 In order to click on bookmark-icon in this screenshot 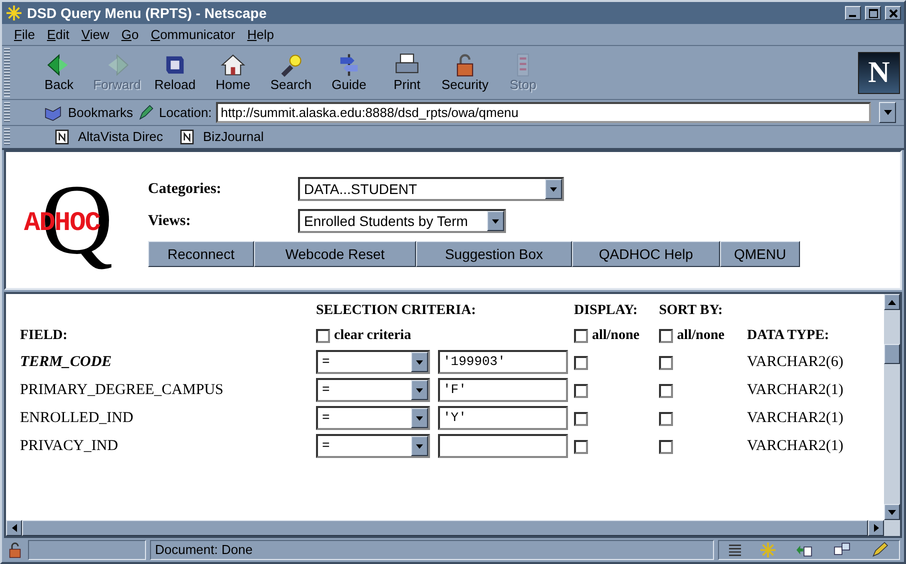, I will do `click(53, 113)`.